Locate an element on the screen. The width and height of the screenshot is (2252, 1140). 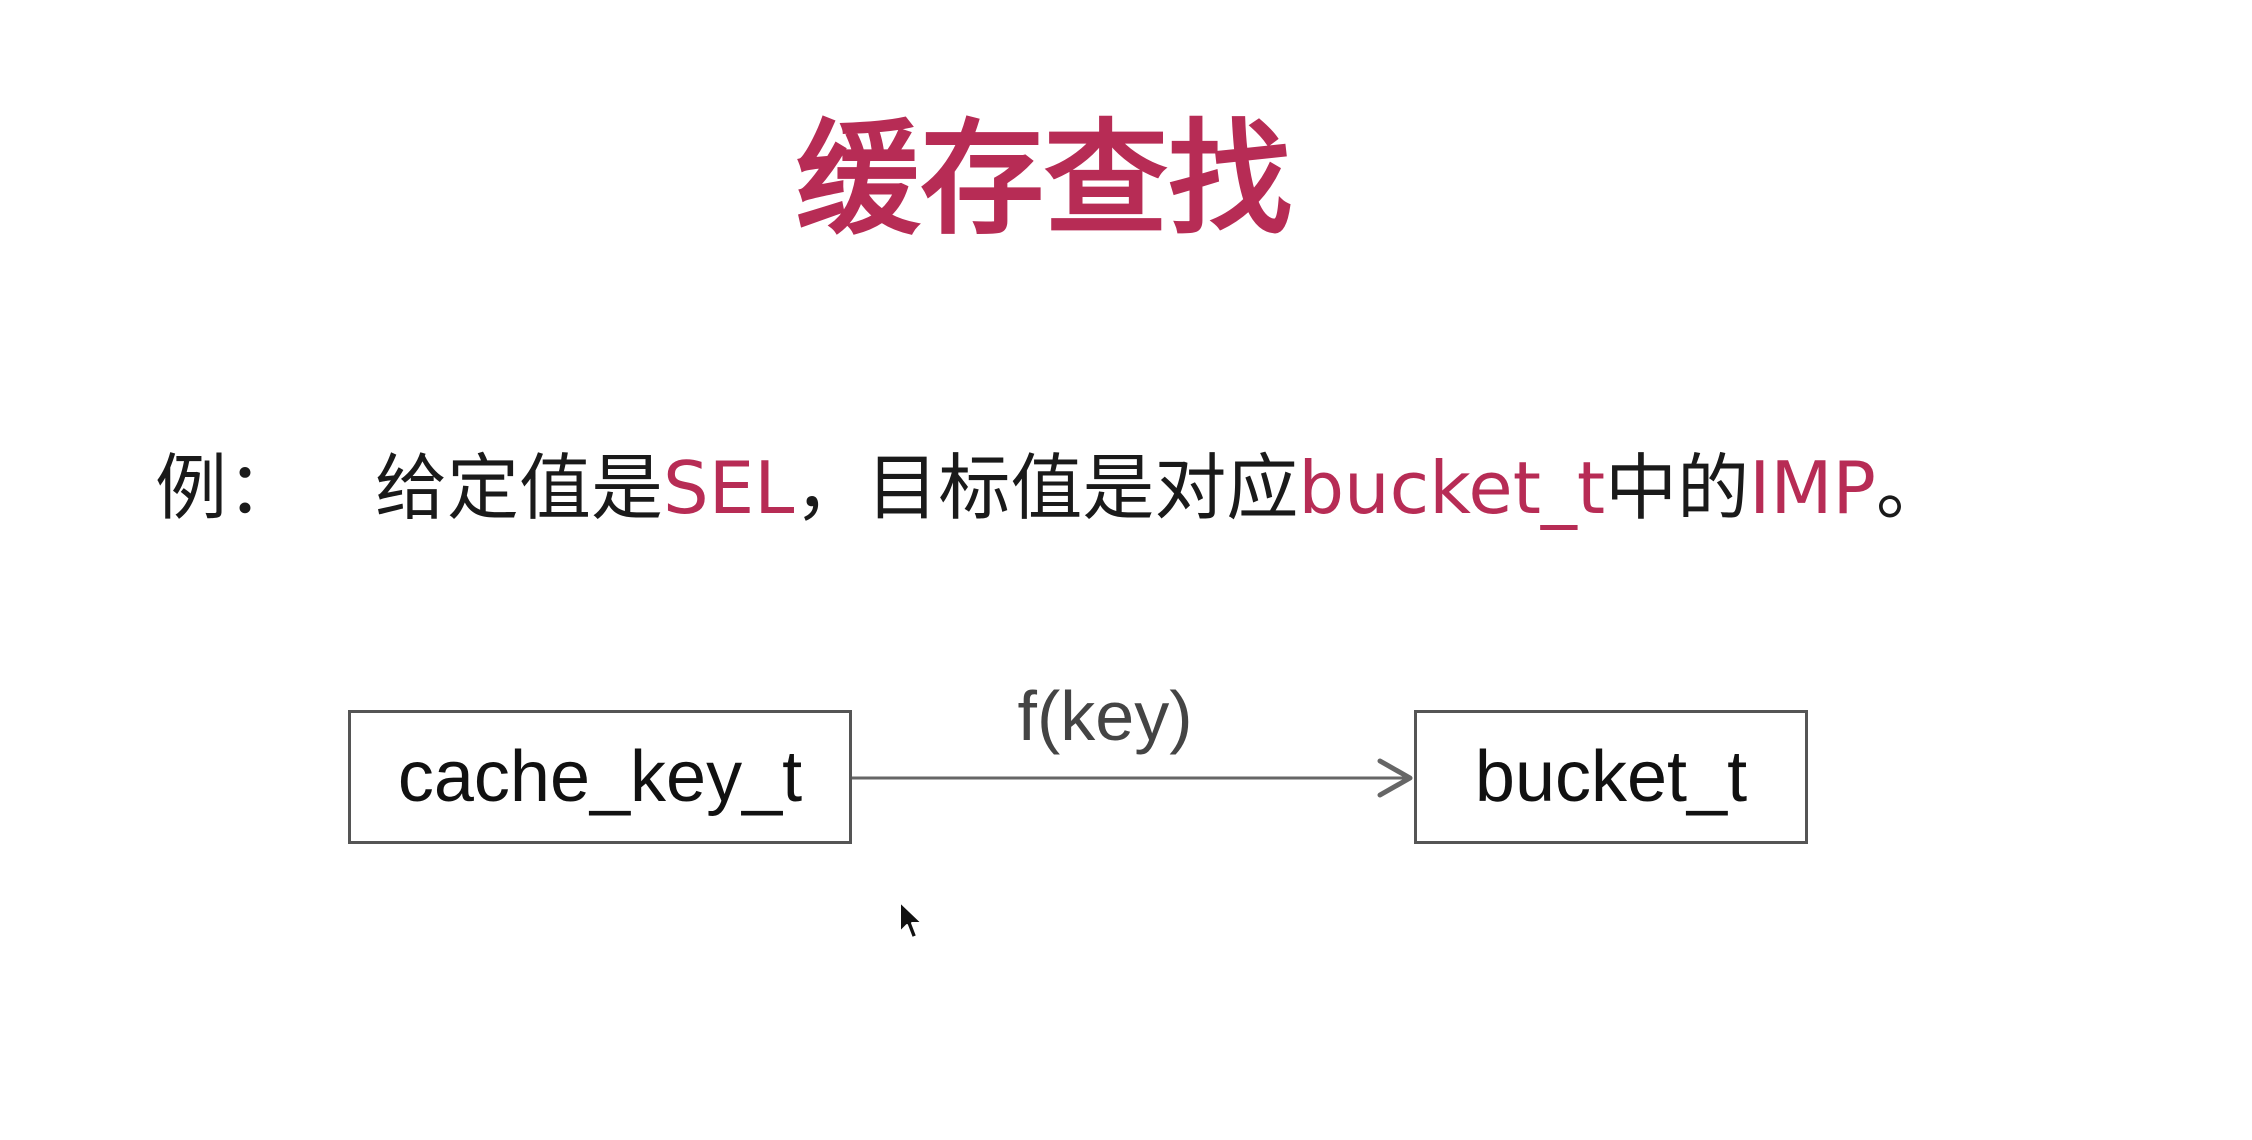
bucket-label: bucket_t is located at coordinates (1611, 777).